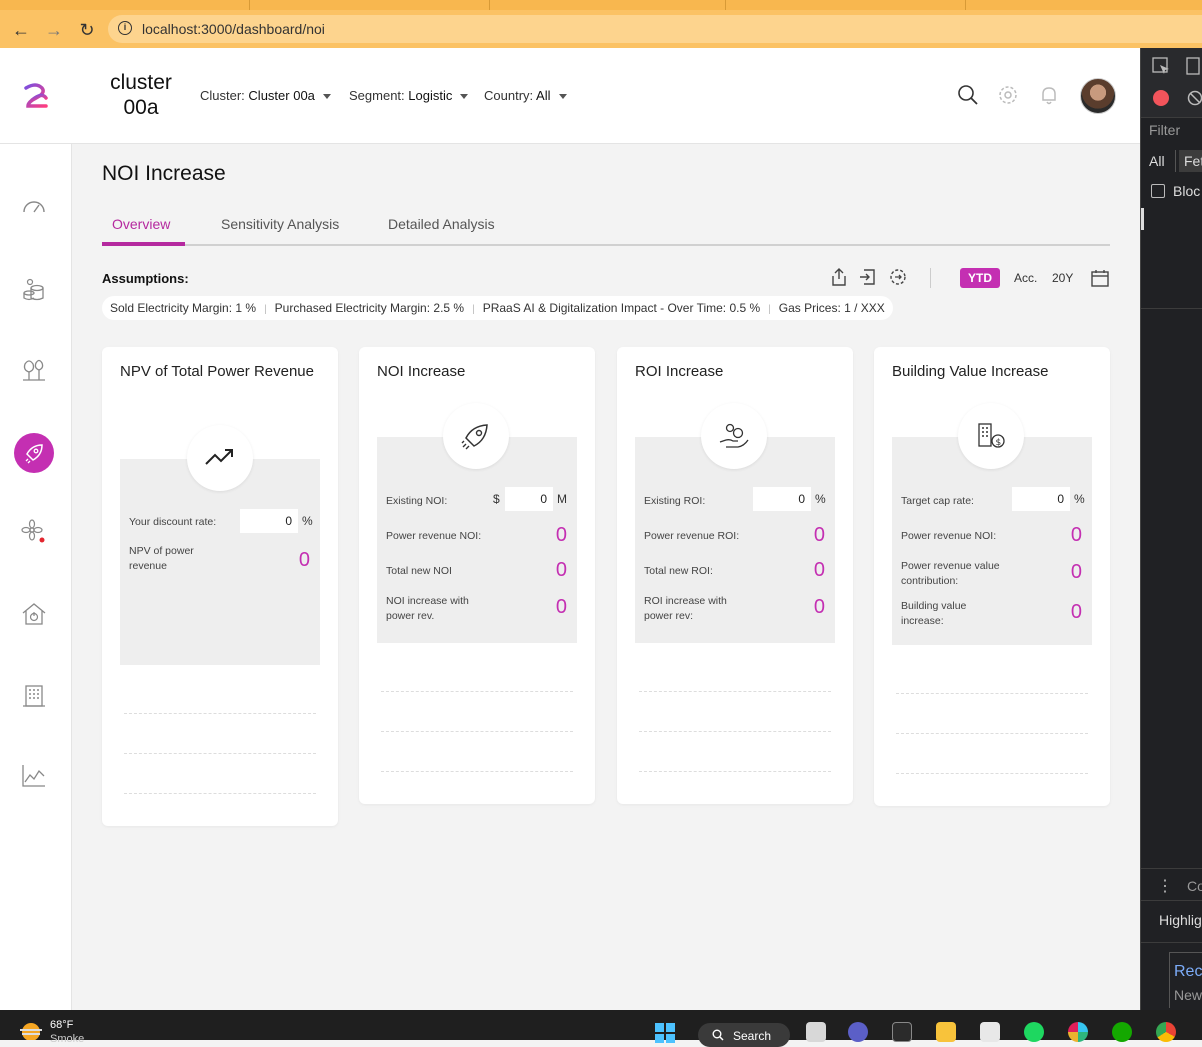 This screenshot has height=1047, width=1202. Describe the element at coordinates (678, 571) in the screenshot. I see `row-label: Total new ROI:` at that location.